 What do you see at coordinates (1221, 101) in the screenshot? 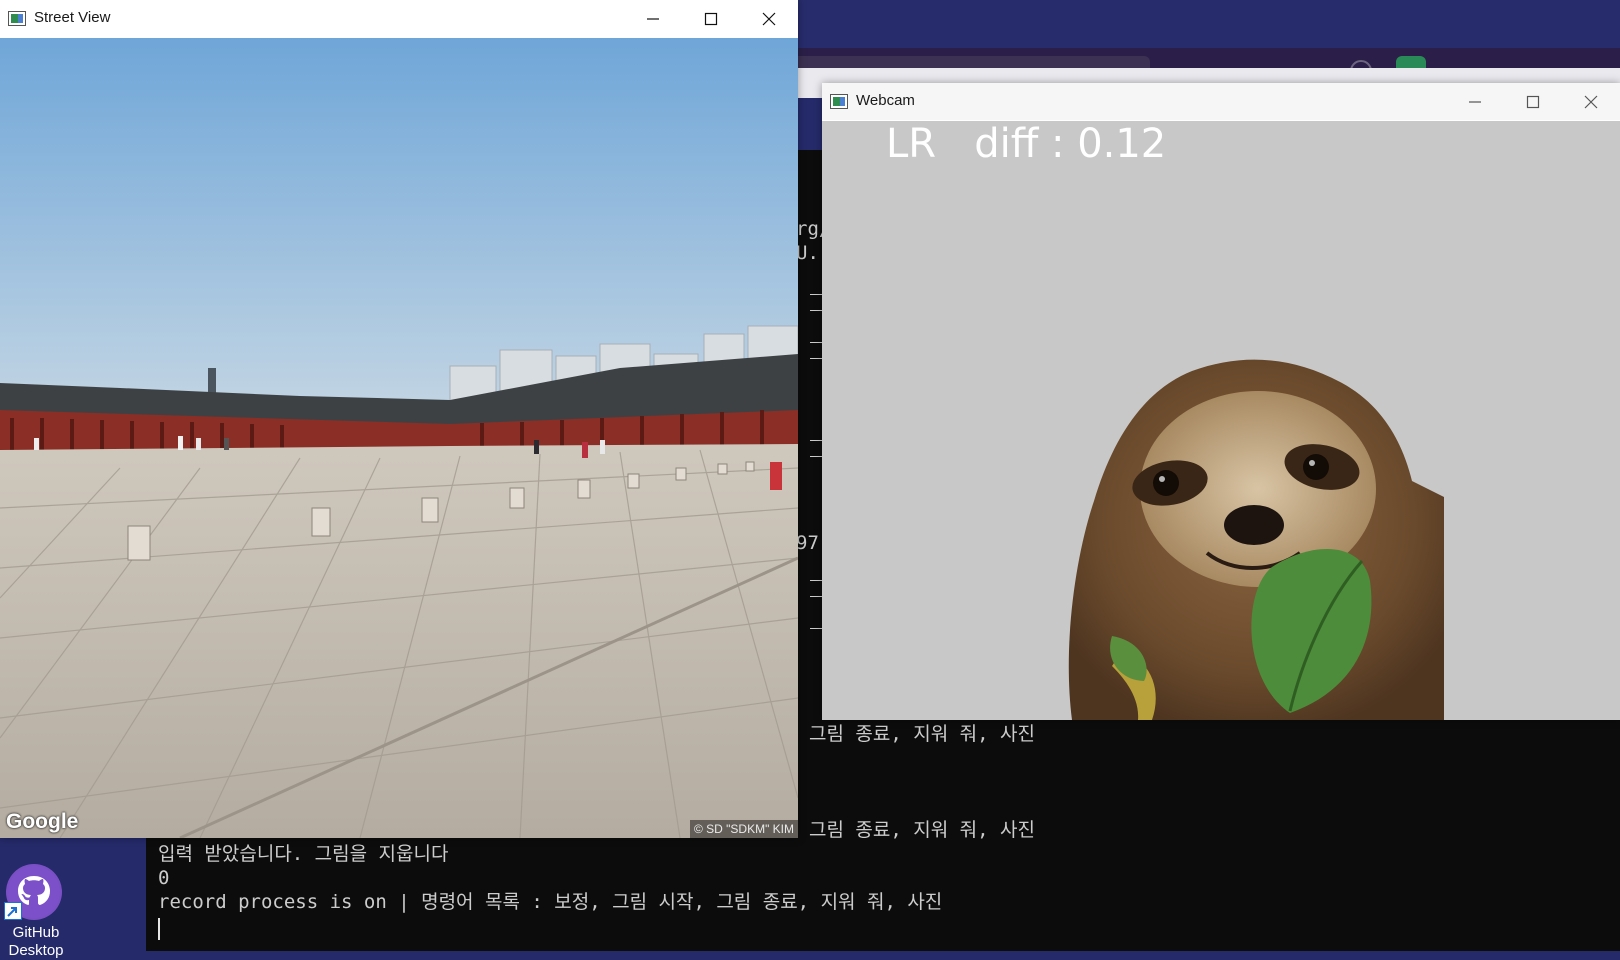
I see `webcam-titlebar: Webcam` at bounding box center [1221, 101].